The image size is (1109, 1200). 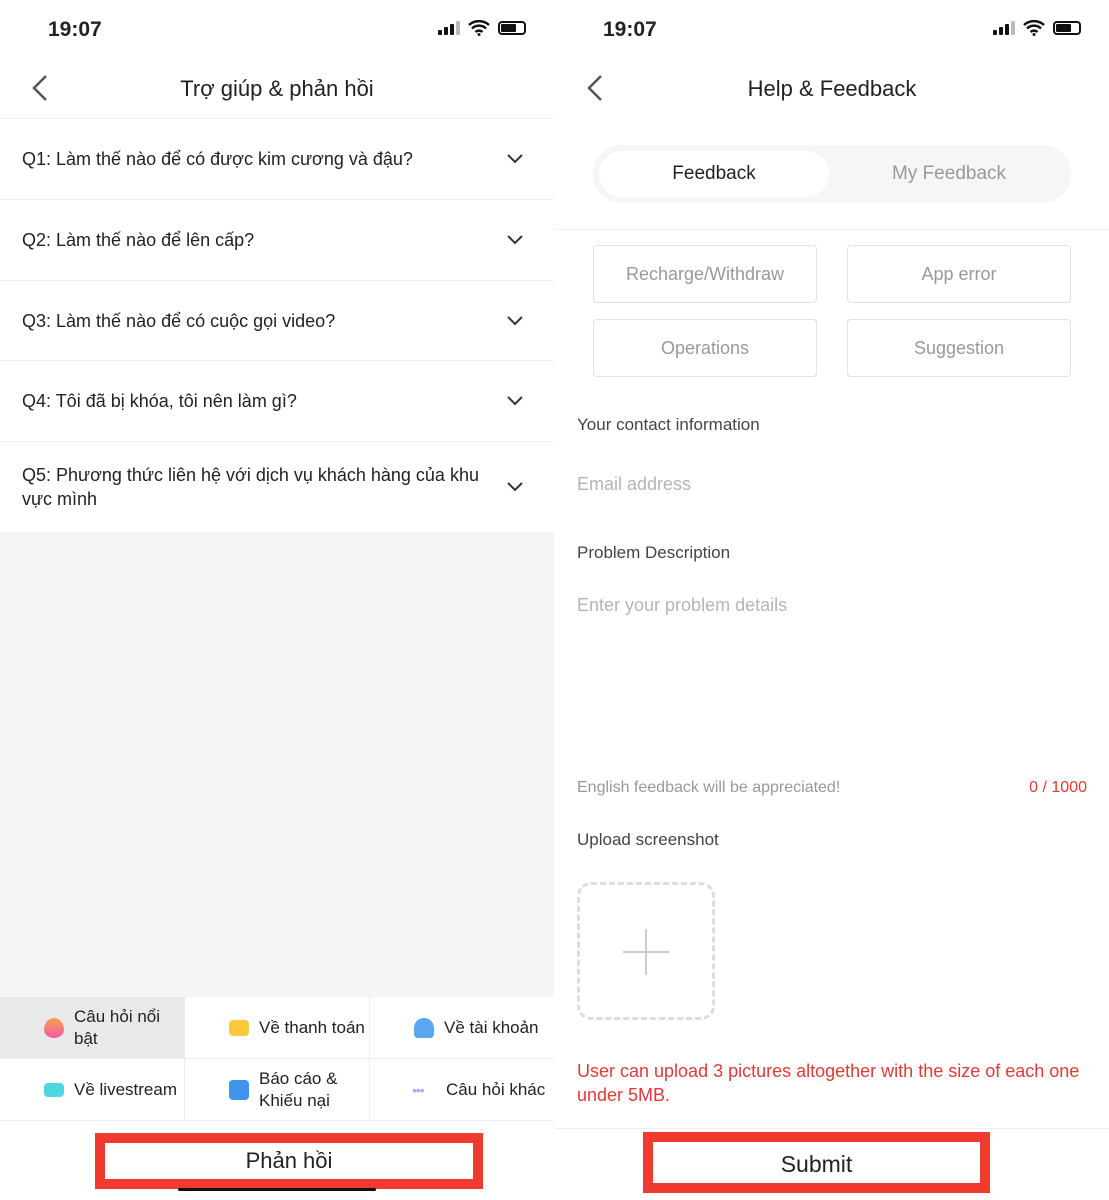 What do you see at coordinates (709, 787) in the screenshot?
I see `english-hint: English feedback will be appreciated!` at bounding box center [709, 787].